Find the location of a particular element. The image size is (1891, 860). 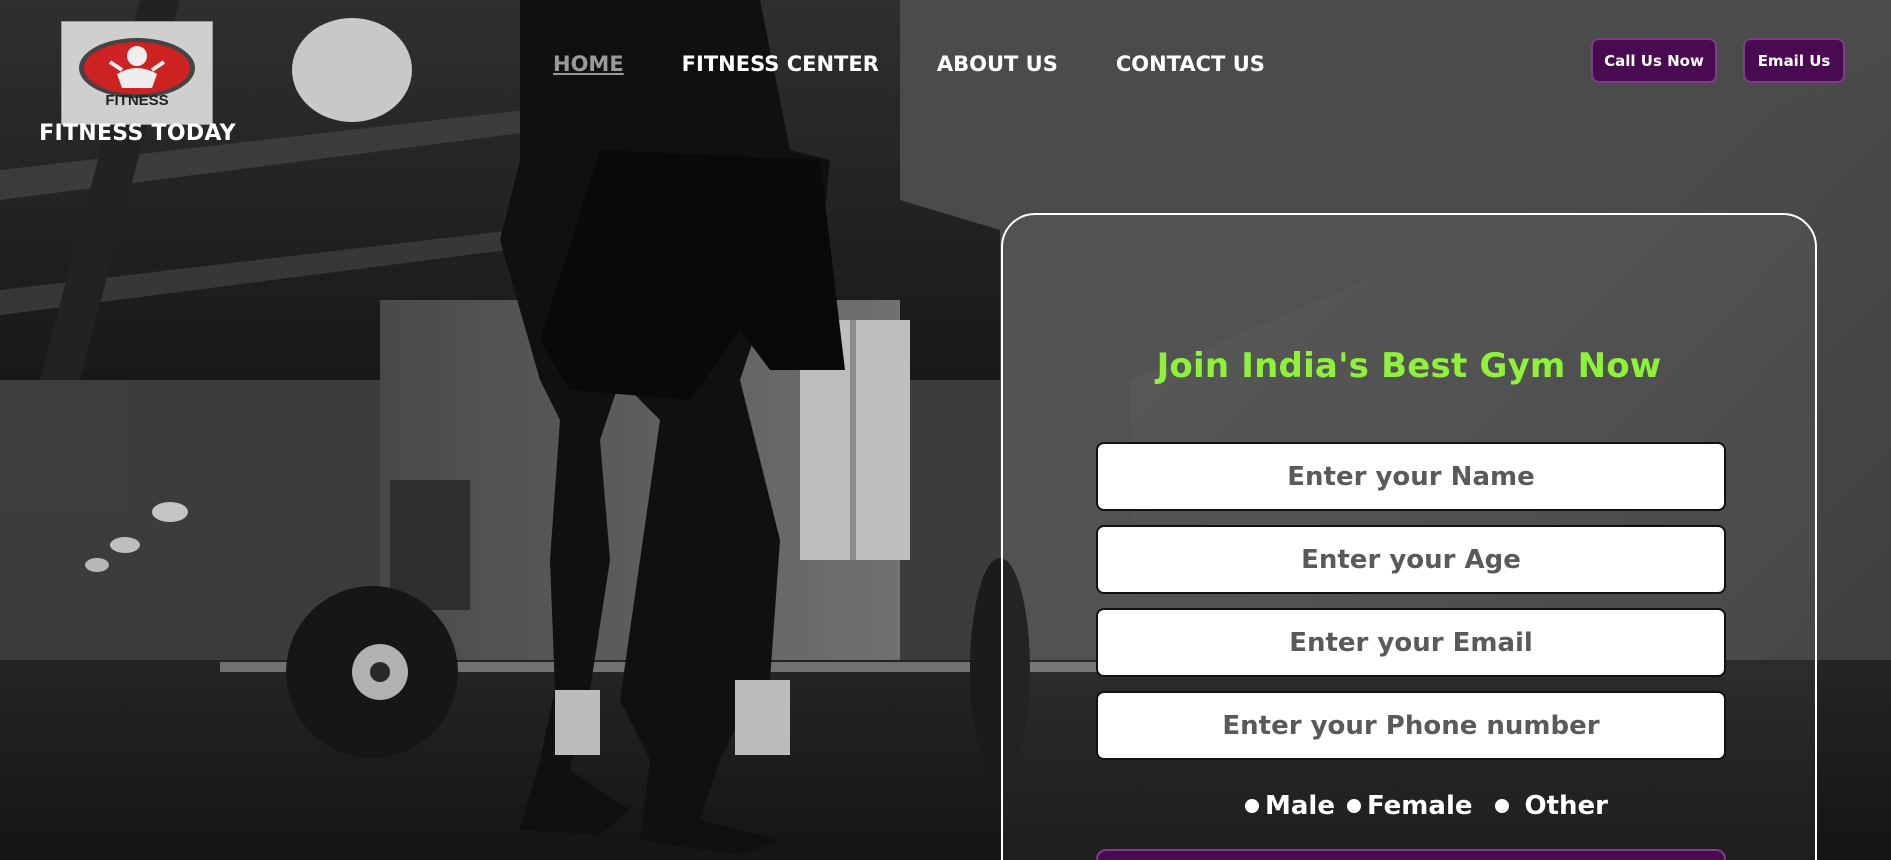

radio-male is located at coordinates (1252, 806).